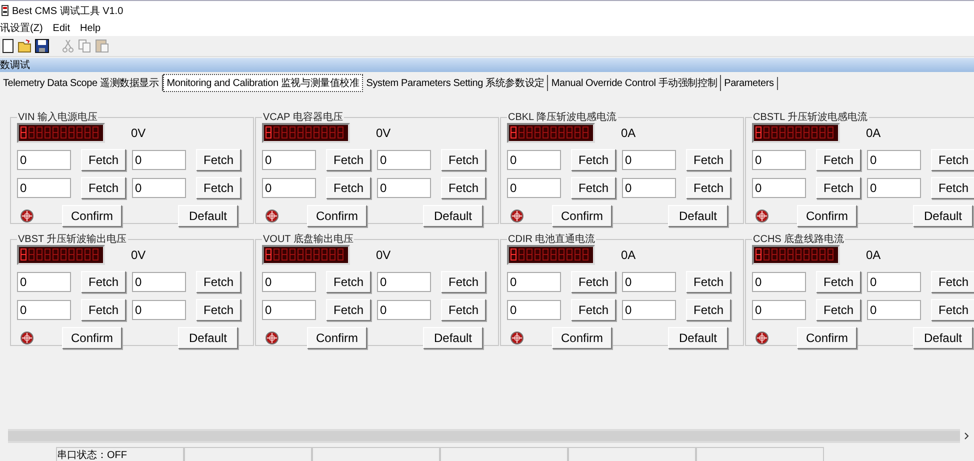  Describe the element at coordinates (21, 28) in the screenshot. I see `menu-item: 讯设置(Z)` at that location.